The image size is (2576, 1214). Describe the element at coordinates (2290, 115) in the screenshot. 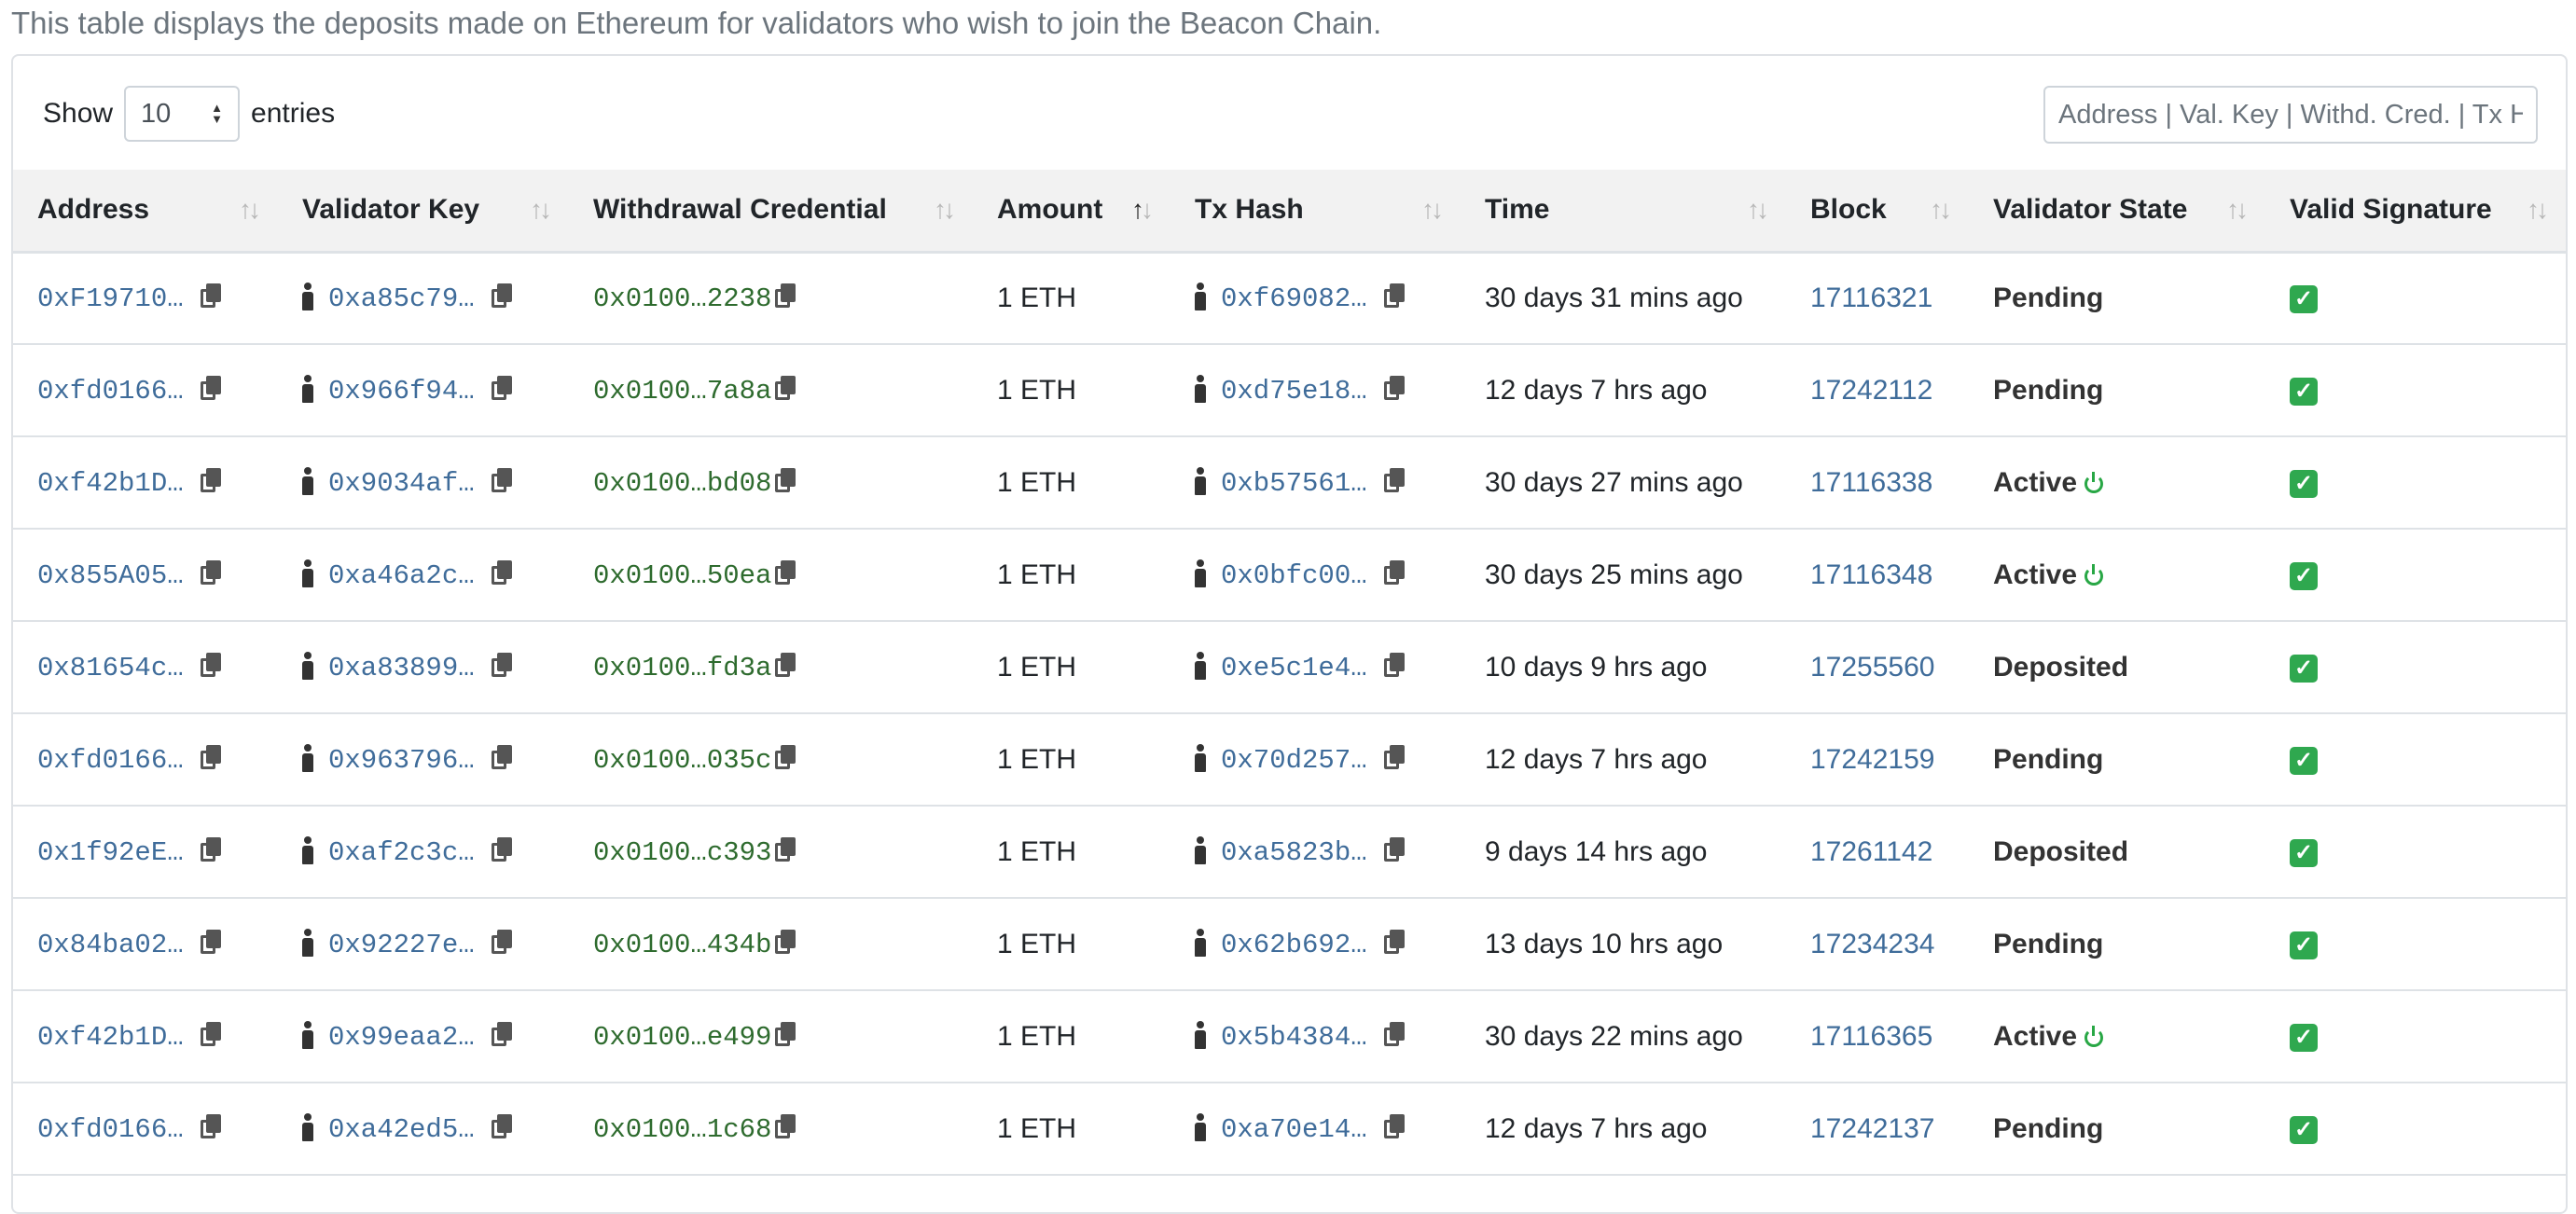

I see `search-input` at that location.